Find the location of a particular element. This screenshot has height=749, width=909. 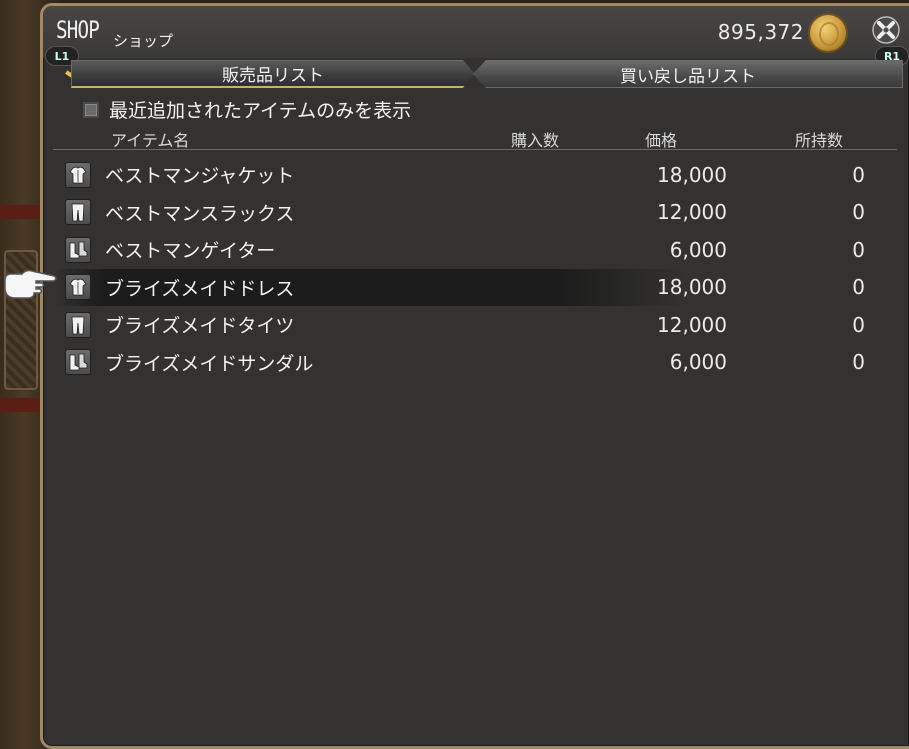

item-name: ブライズメイドタイツ is located at coordinates (200, 326).